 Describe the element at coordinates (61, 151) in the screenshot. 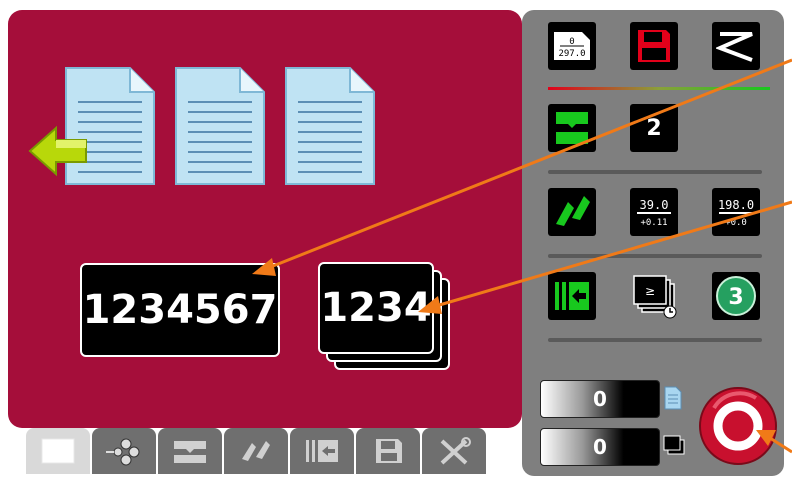

I see `arrow-left-icon` at that location.